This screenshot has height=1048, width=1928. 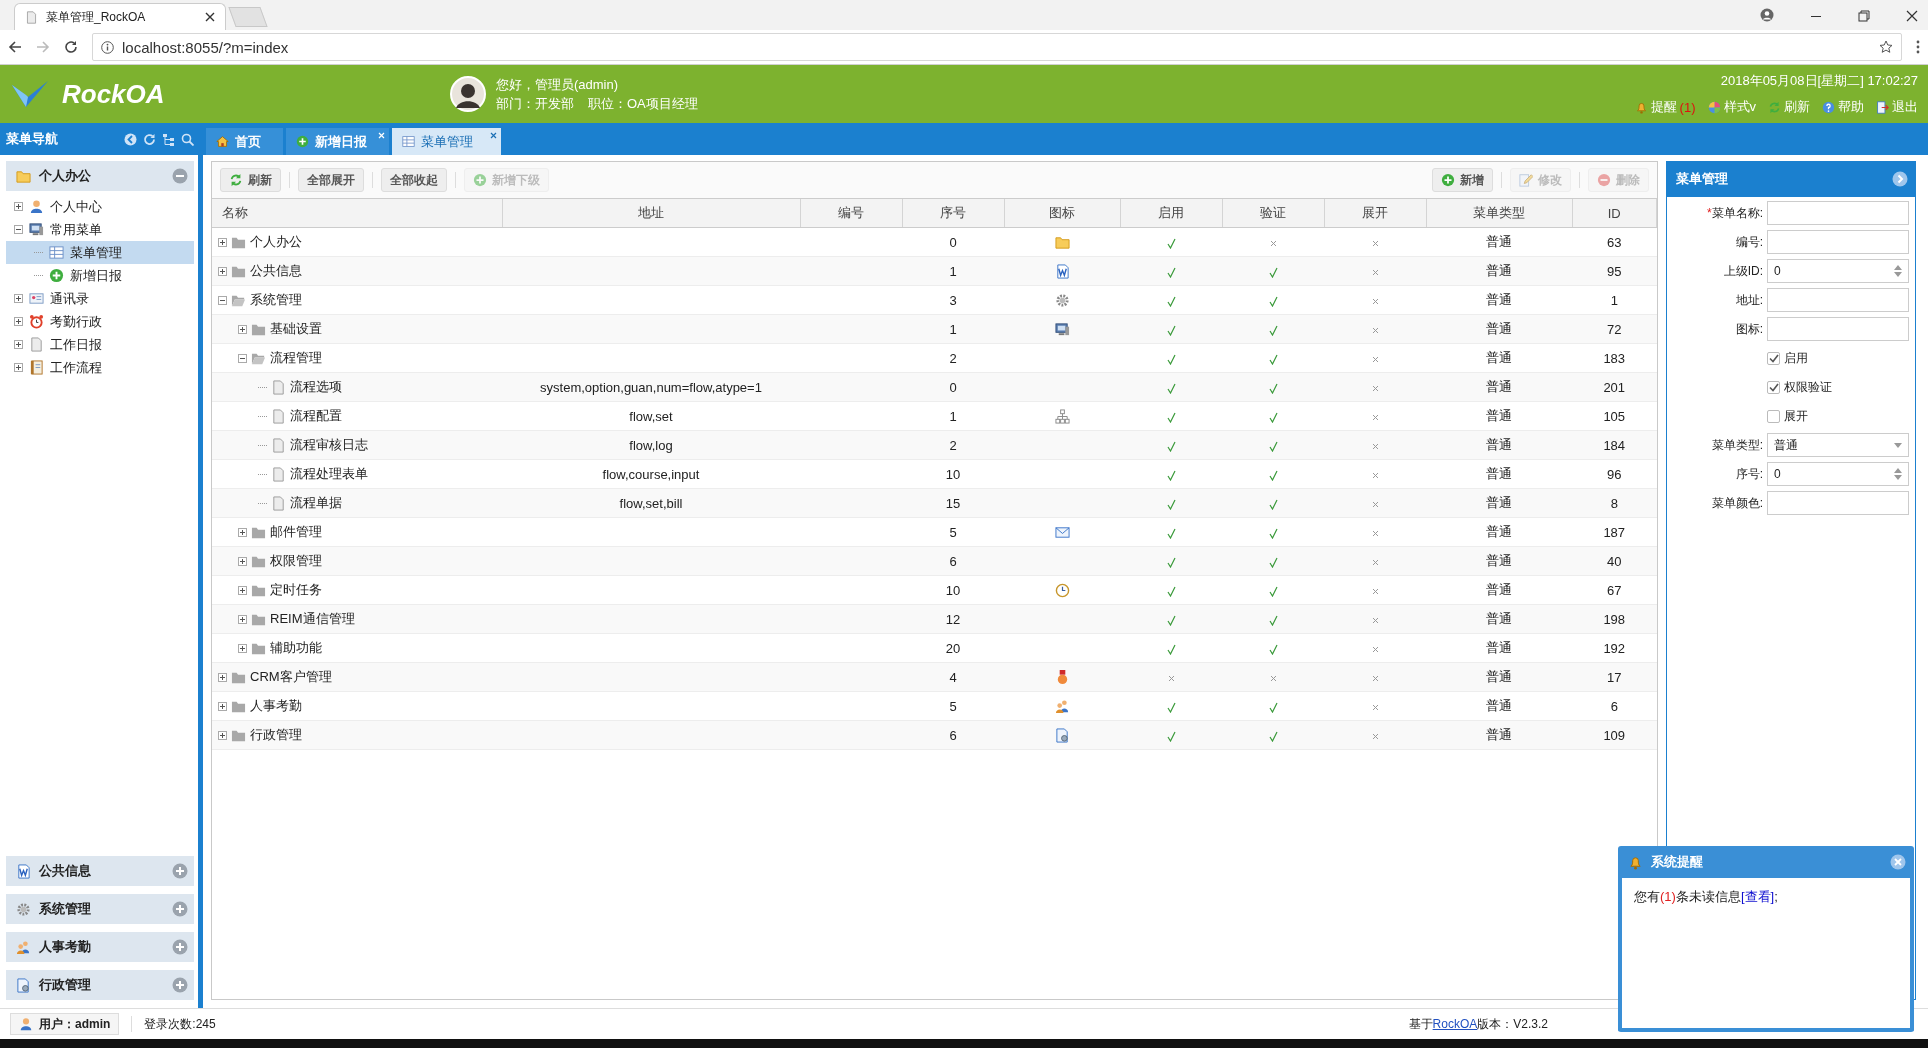 I want to click on checkbox: 展开, so click(x=1787, y=416).